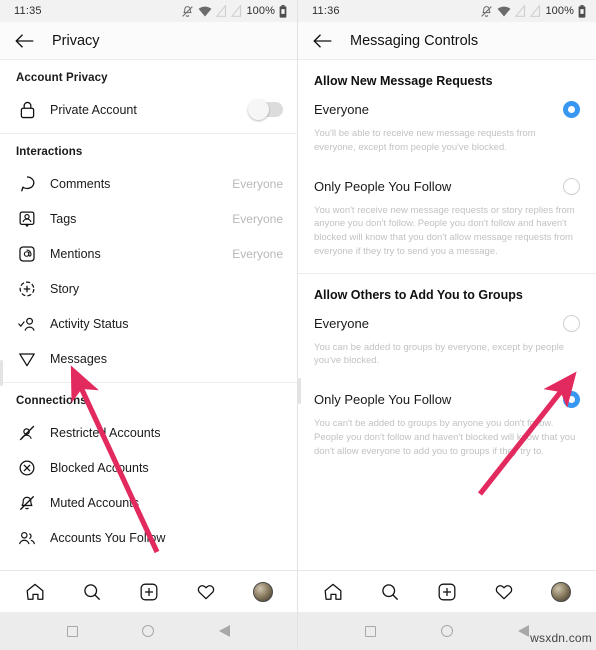  What do you see at coordinates (148, 467) in the screenshot?
I see `sidebar-item-blocked-accounts: Blocked Accounts` at bounding box center [148, 467].